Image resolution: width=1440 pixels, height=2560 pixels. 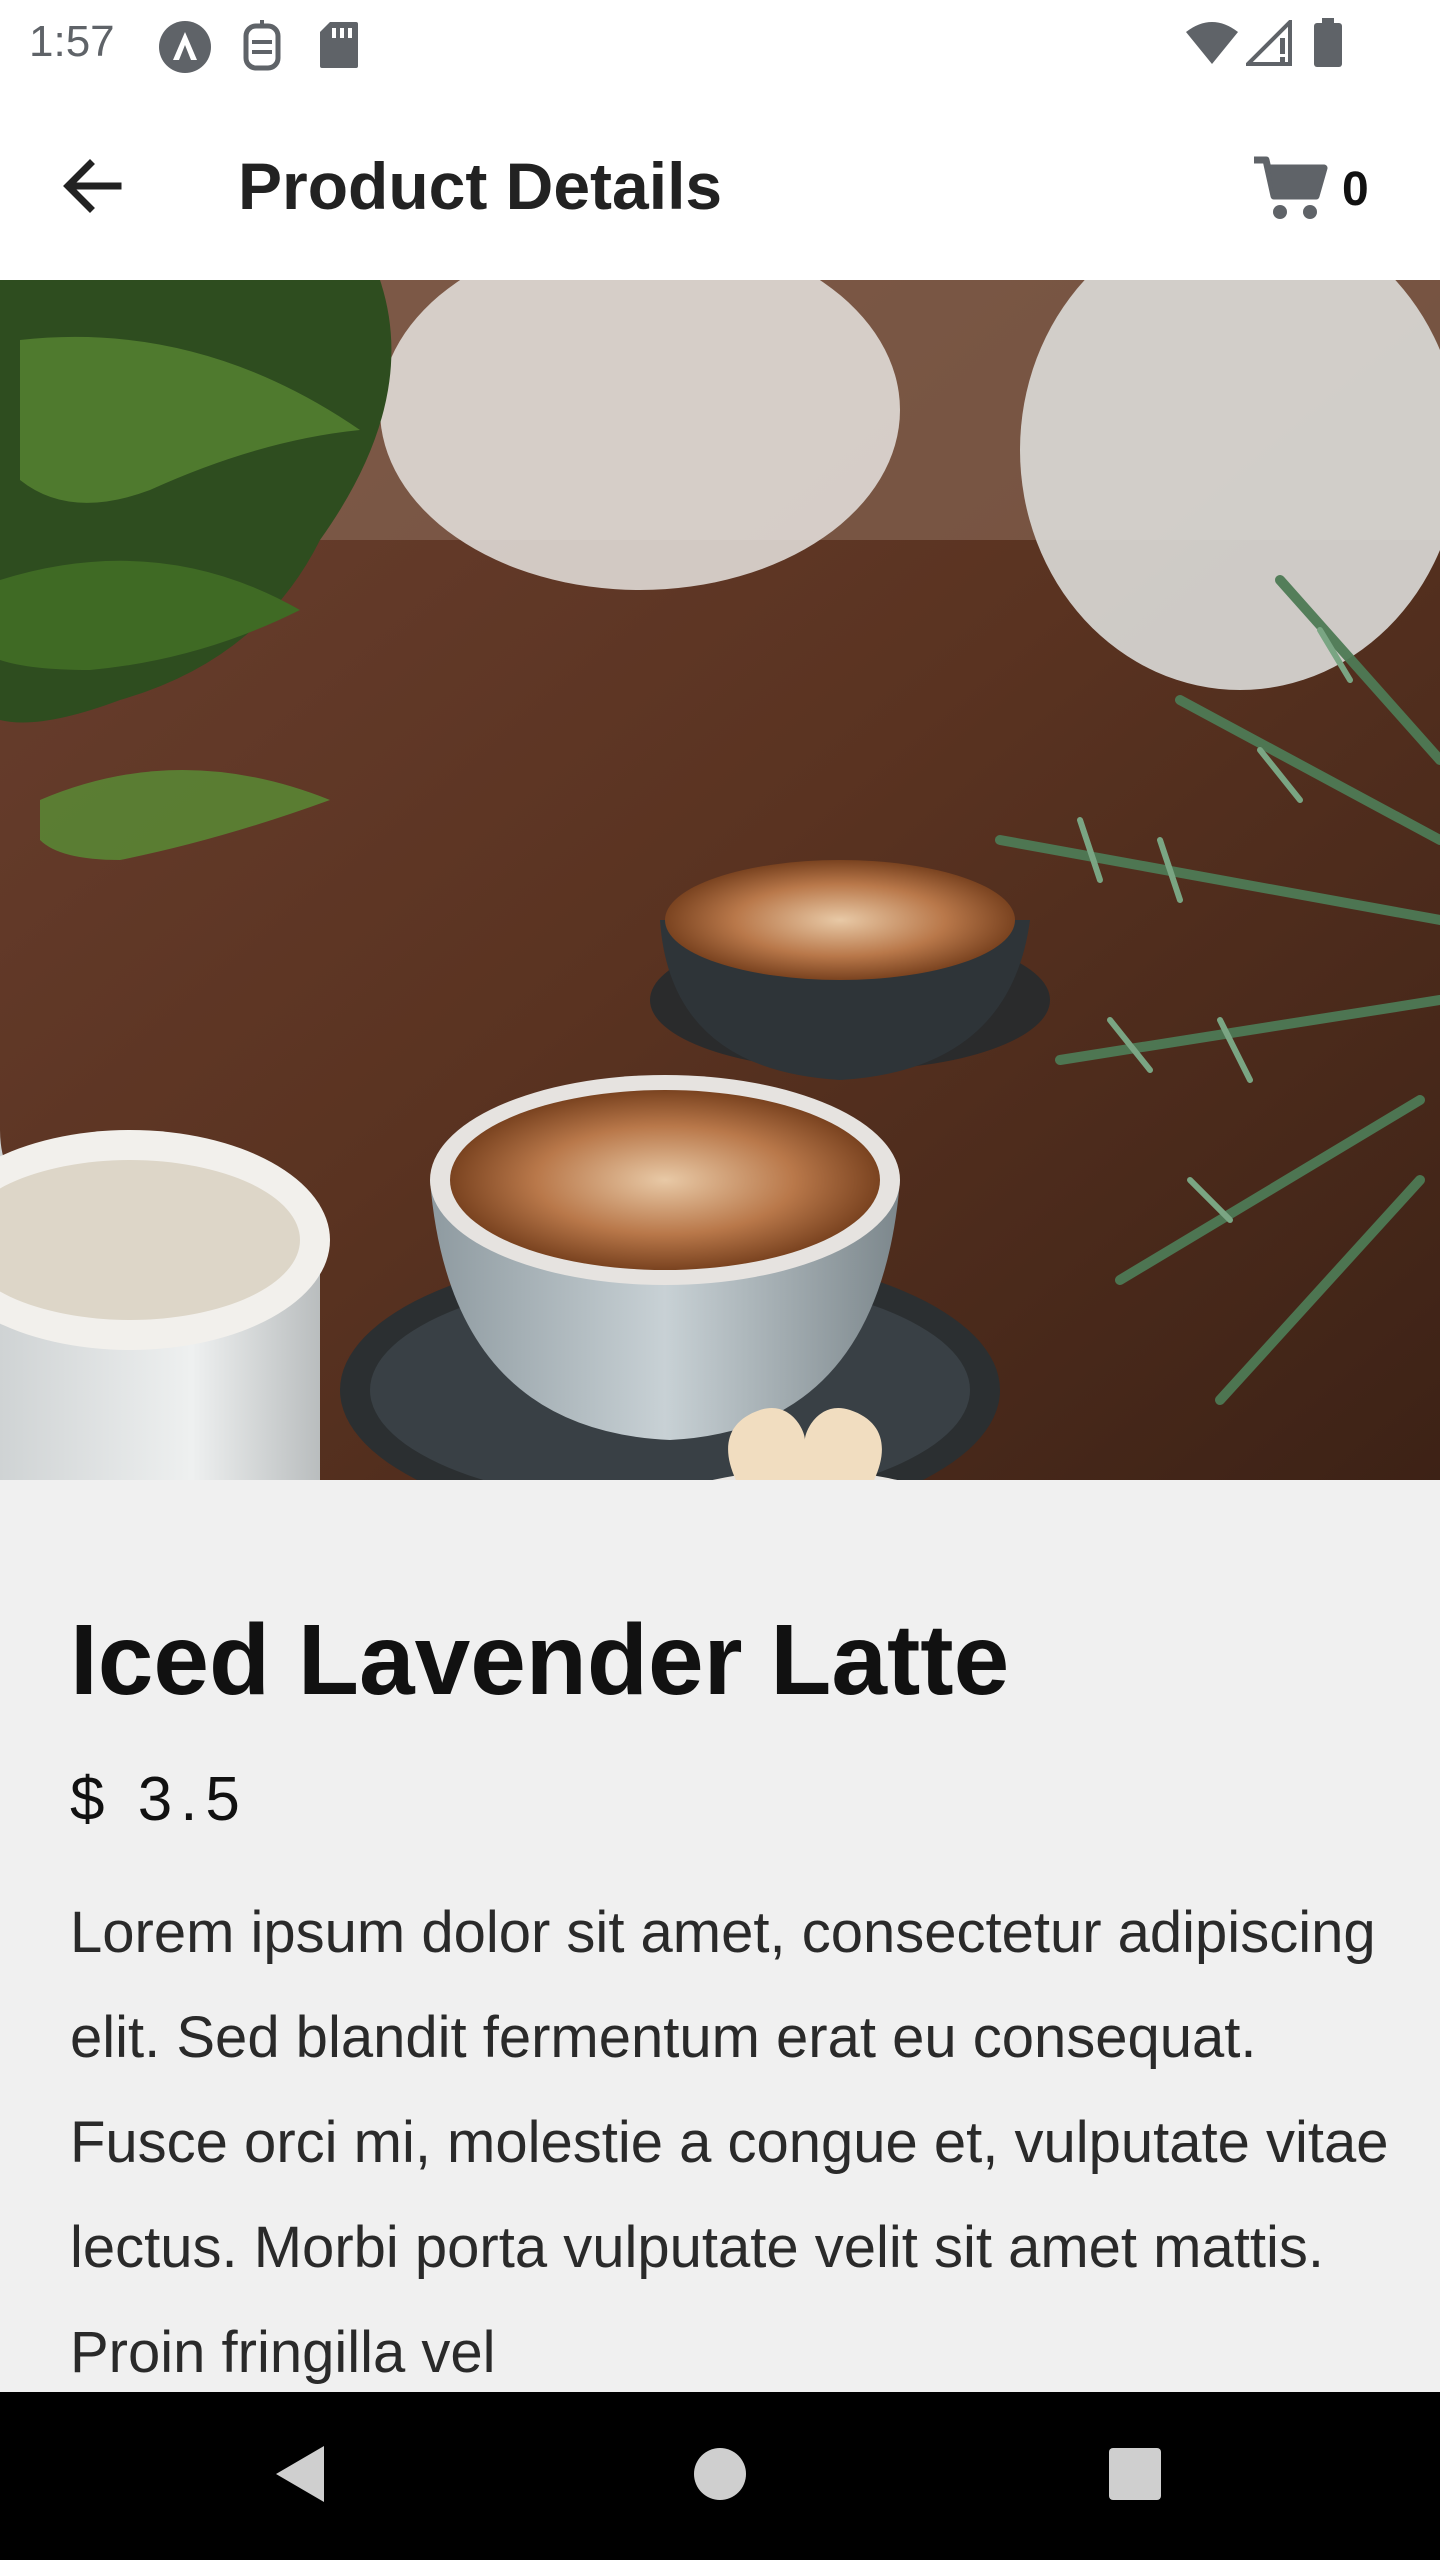 I want to click on nav-home-icon, so click(x=720, y=2476).